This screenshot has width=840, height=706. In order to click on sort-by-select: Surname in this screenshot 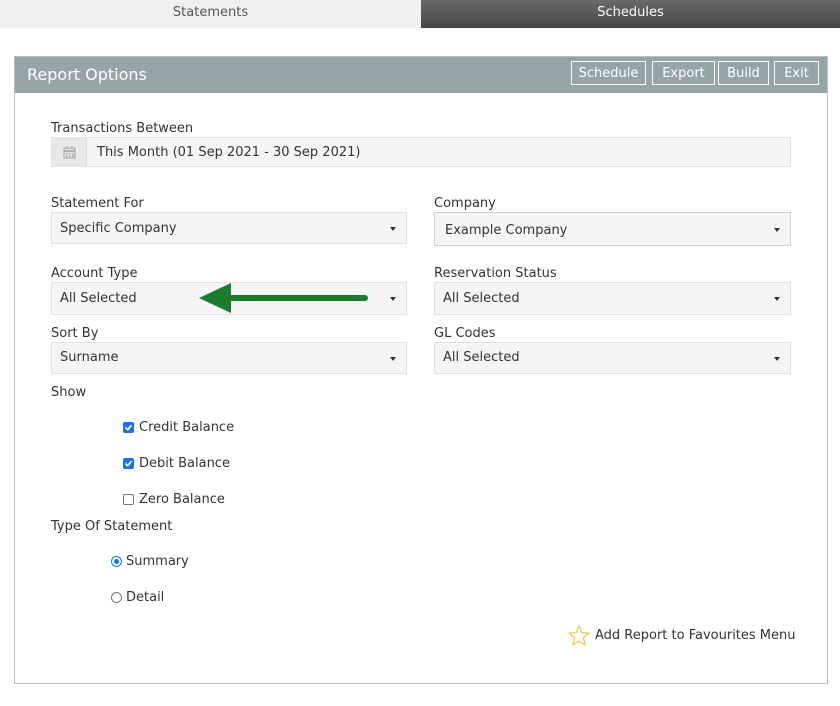, I will do `click(229, 358)`.